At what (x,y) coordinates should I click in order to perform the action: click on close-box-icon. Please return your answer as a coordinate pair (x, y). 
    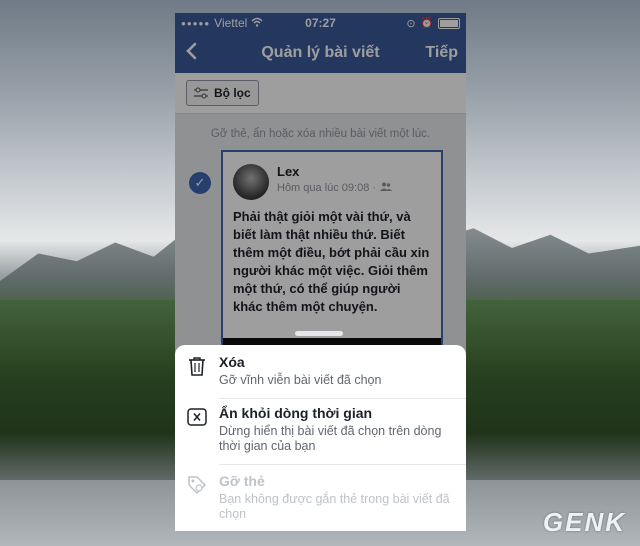
    Looking at the image, I should click on (197, 417).